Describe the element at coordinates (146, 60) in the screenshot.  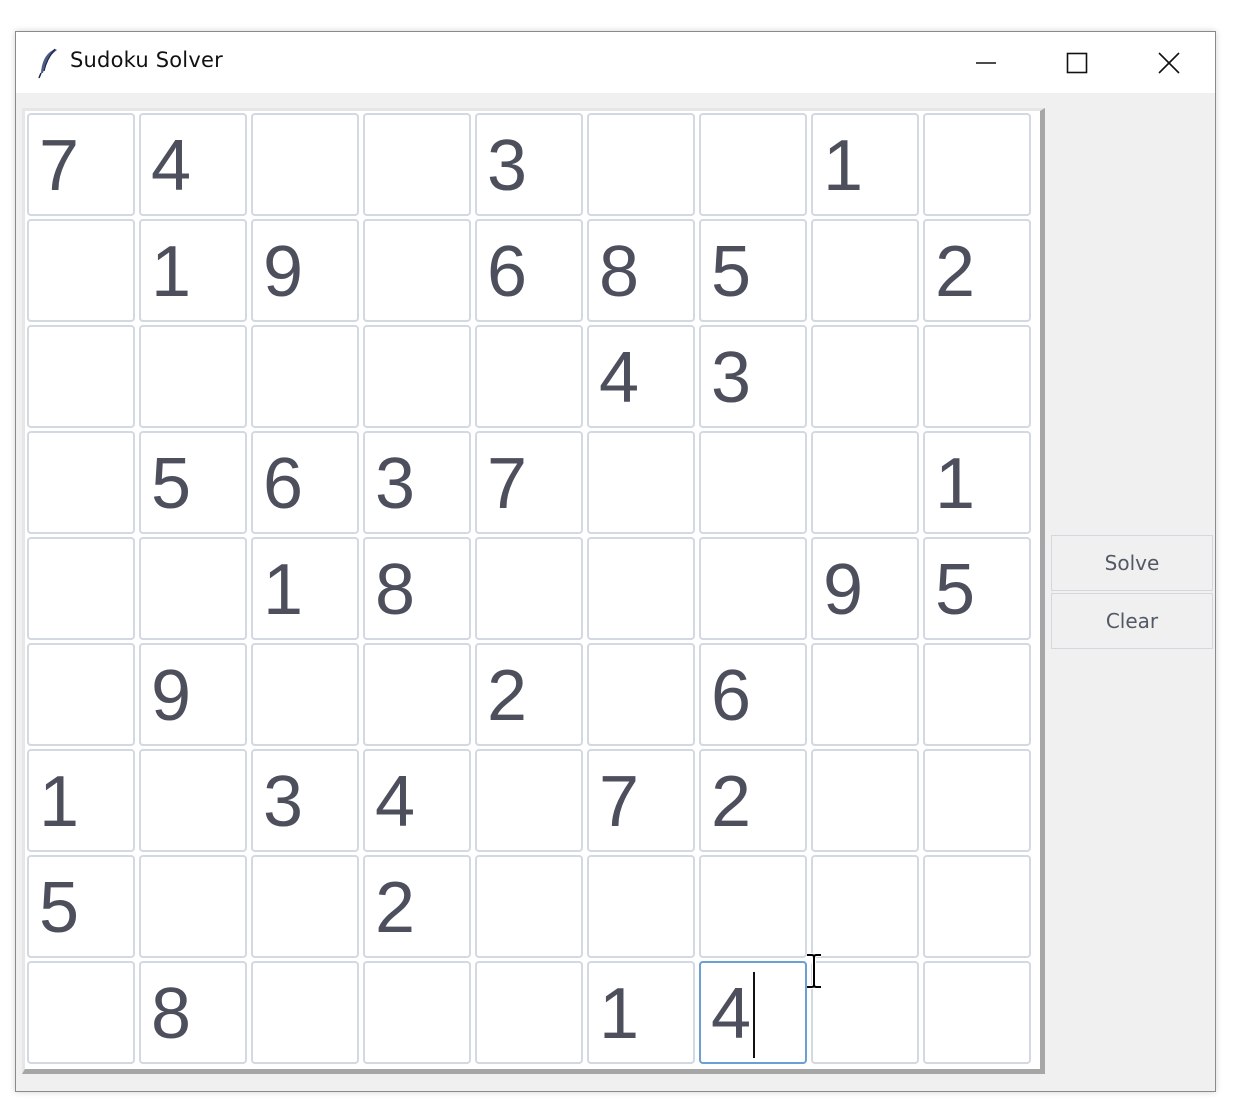
I see `window-title: Sudoku Solver` at that location.